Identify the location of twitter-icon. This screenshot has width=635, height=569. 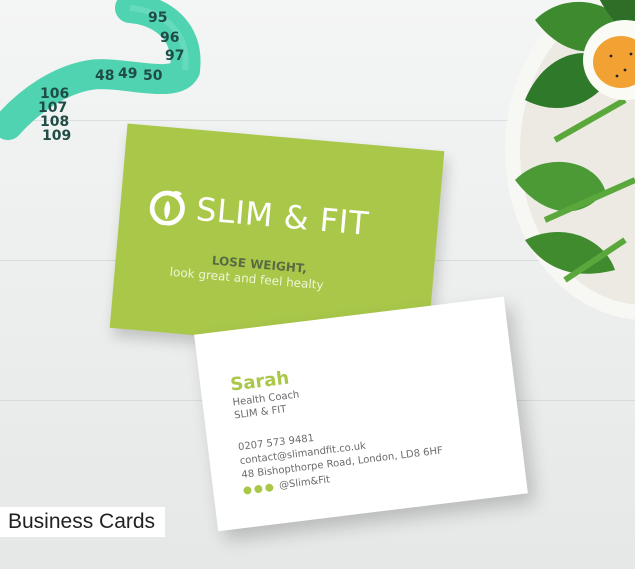
(258, 489).